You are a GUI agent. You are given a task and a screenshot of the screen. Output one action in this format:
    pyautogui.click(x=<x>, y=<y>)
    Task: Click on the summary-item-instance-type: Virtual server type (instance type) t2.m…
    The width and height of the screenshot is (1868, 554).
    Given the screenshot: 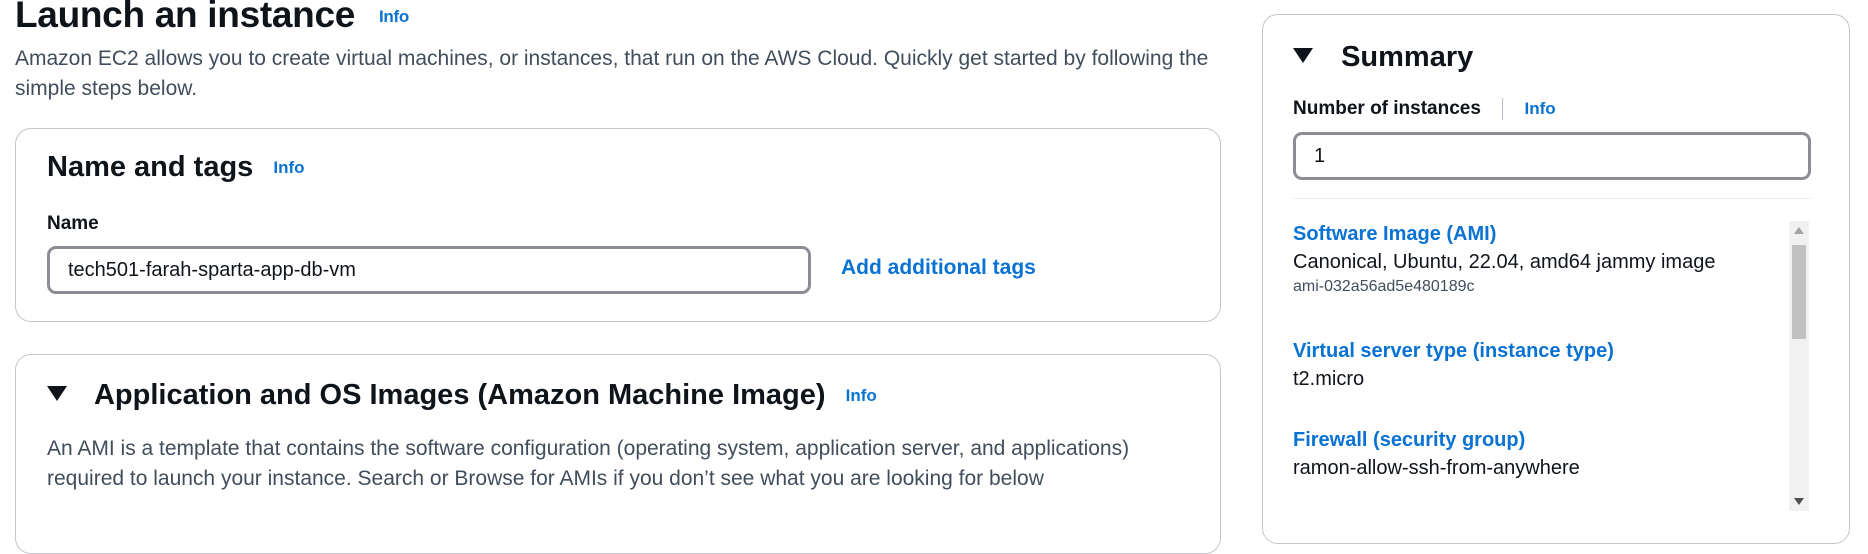 What is the action you would take?
    pyautogui.click(x=1453, y=365)
    